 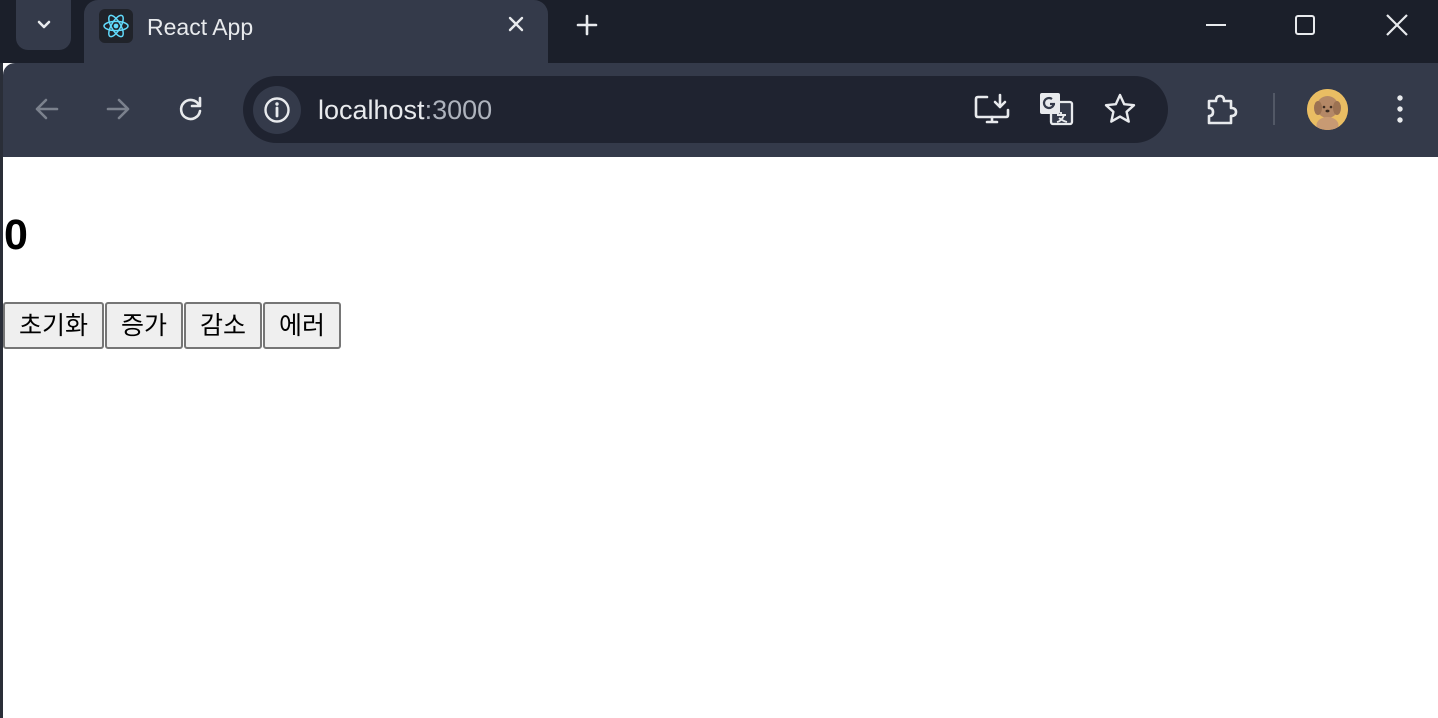 I want to click on install-app-icon, so click(x=992, y=108).